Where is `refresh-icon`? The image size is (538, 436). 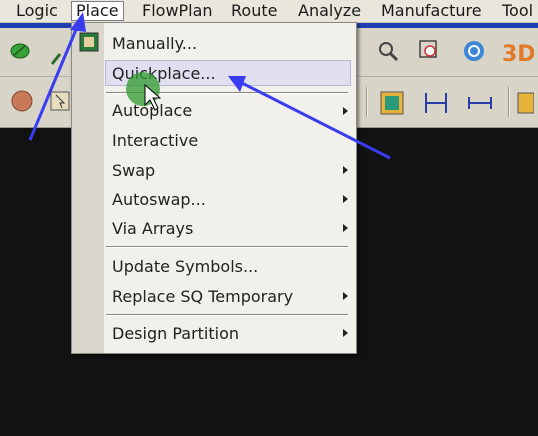
refresh-icon is located at coordinates (474, 51).